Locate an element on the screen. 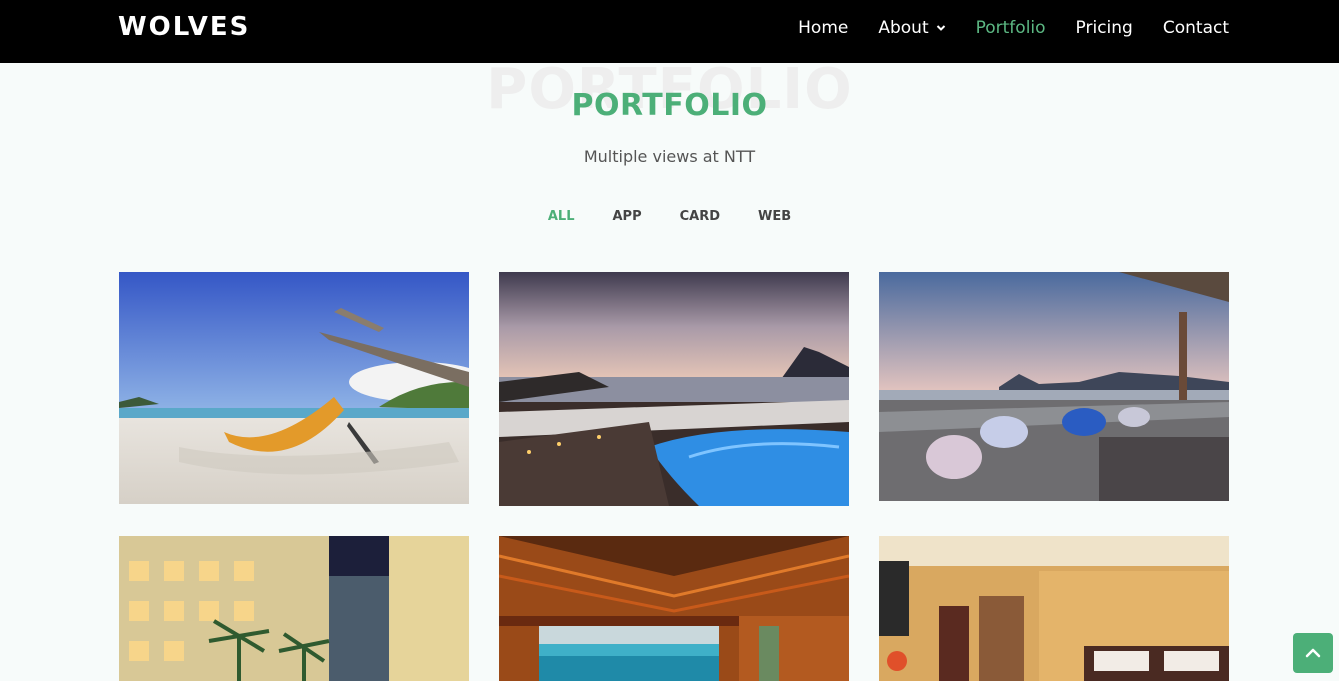 The image size is (1339, 681). portfolio-item-bamboo-pavilion is located at coordinates (674, 608).